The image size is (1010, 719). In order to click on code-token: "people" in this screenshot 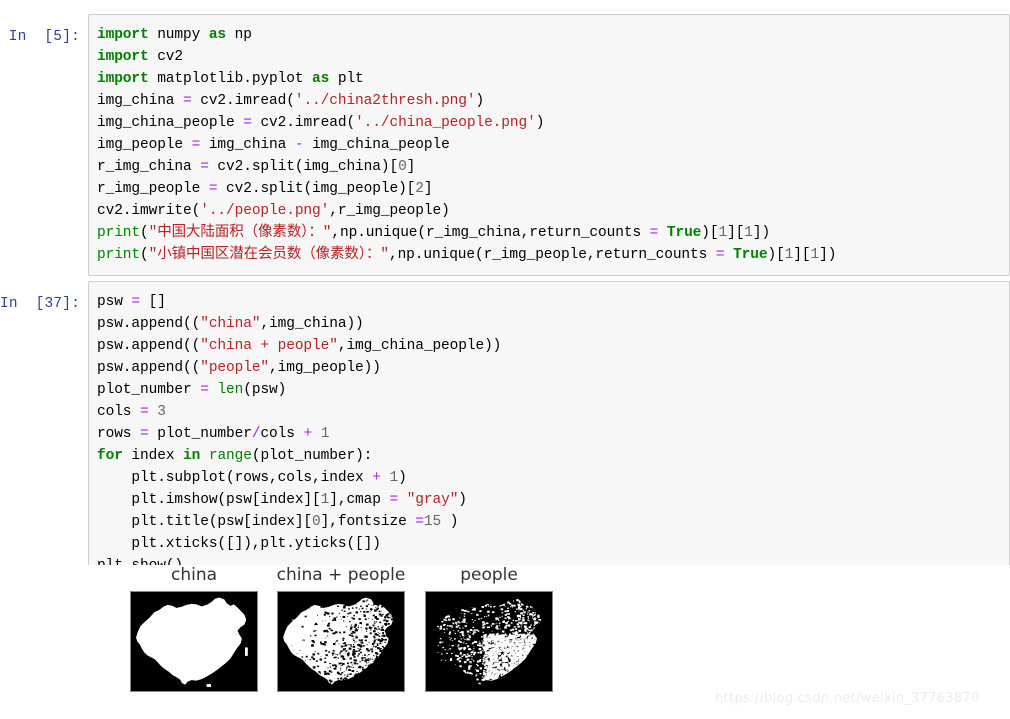, I will do `click(235, 368)`.